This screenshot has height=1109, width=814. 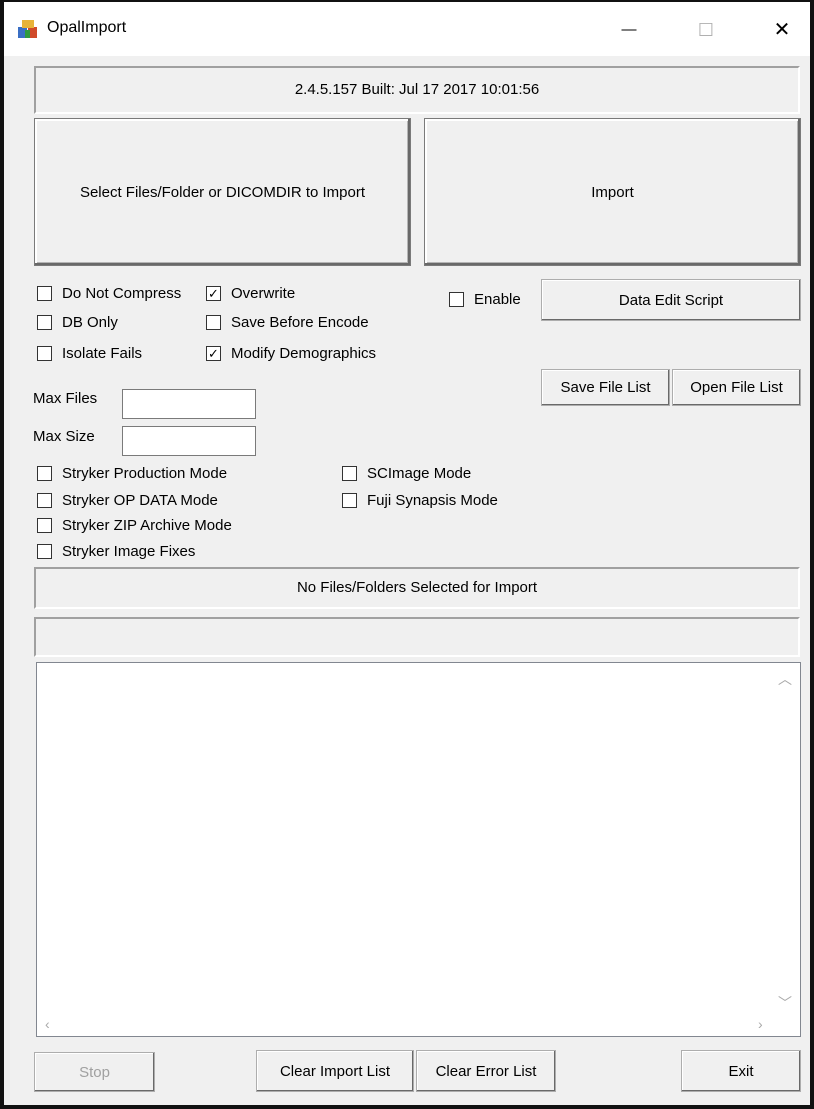 What do you see at coordinates (706, 30) in the screenshot?
I see `maximize-button: ☐` at bounding box center [706, 30].